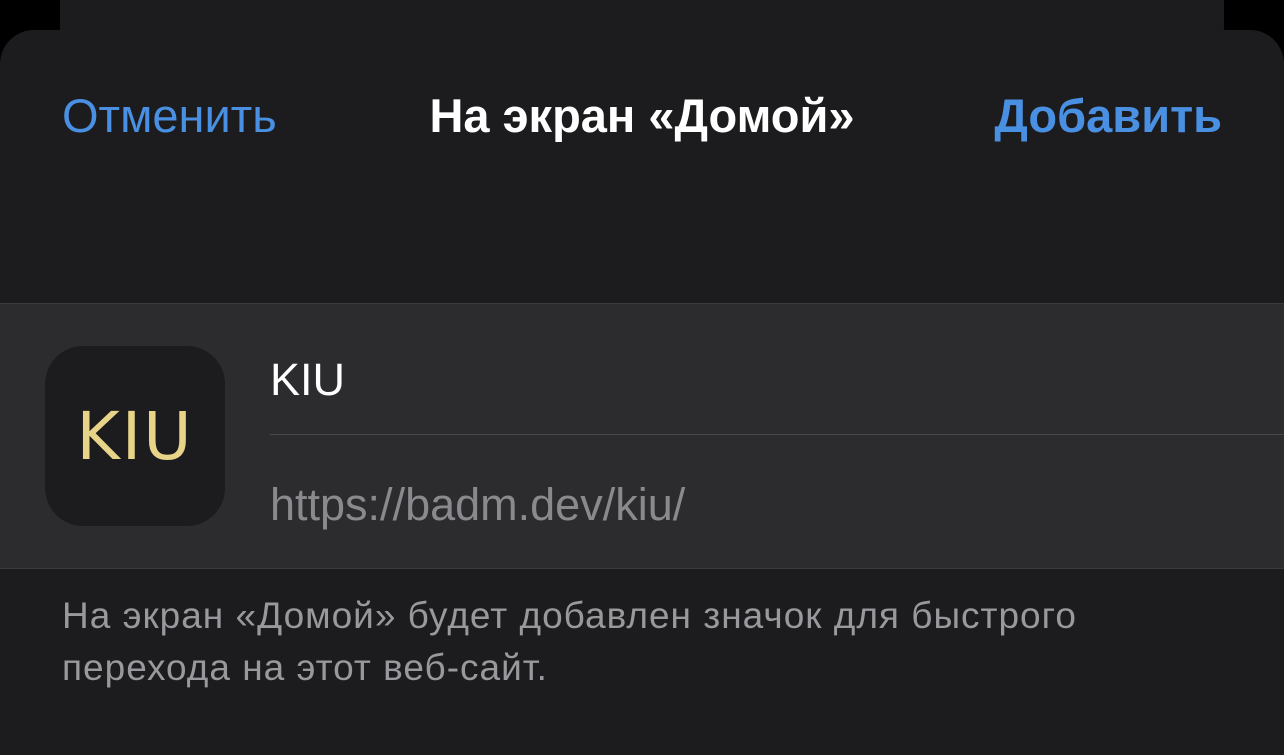 The width and height of the screenshot is (1284, 755). I want to click on cancel-button: Отменить, so click(169, 116).